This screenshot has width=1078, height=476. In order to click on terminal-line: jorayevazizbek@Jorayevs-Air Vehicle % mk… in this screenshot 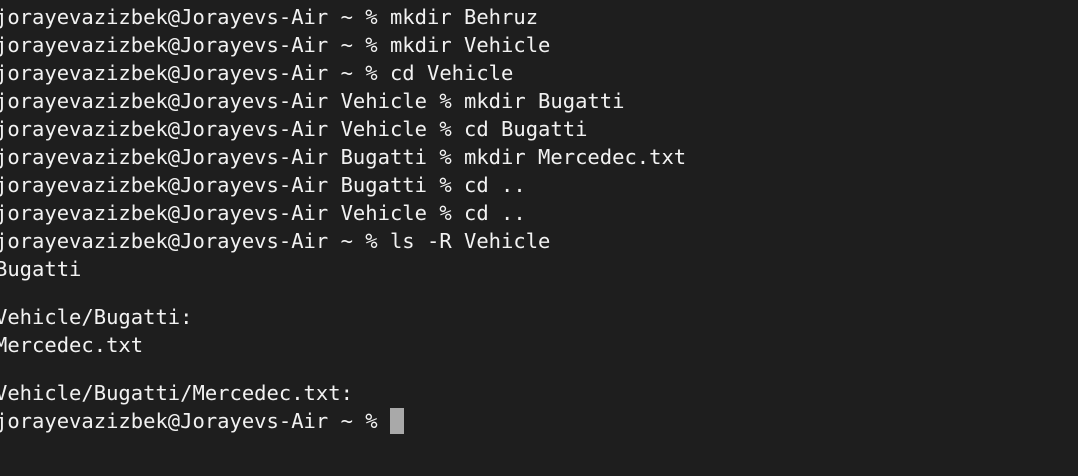, I will do `click(312, 101)`.